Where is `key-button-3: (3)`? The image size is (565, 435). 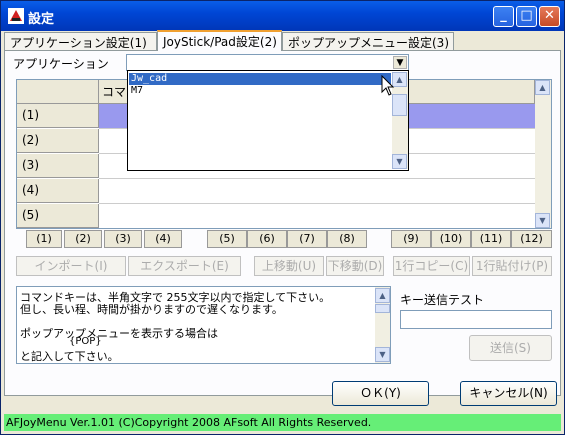
key-button-3: (3) is located at coordinates (123, 239).